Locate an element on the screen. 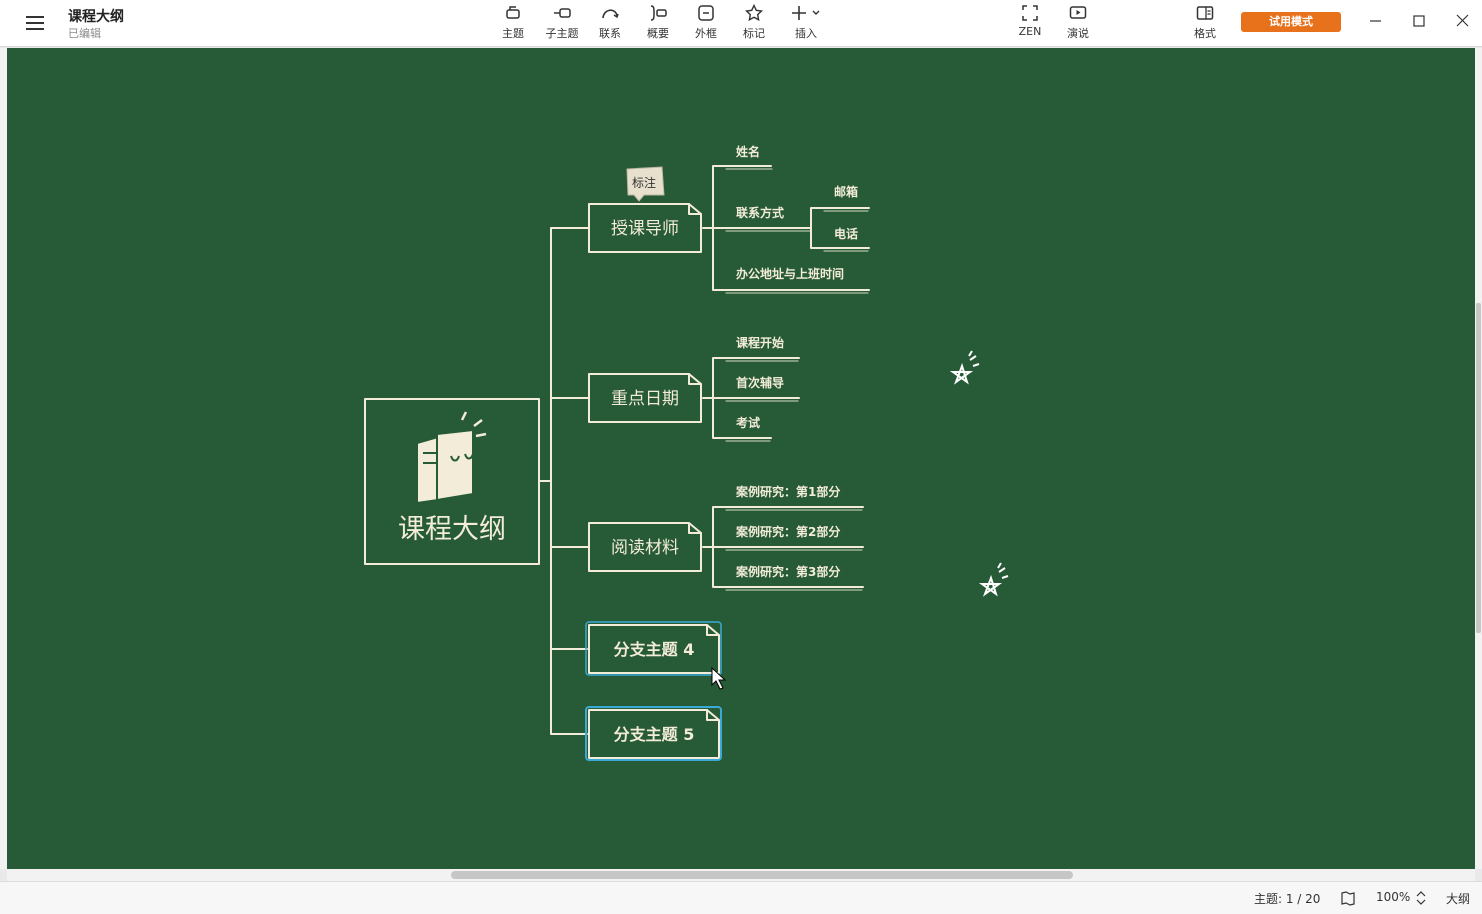  leaf-label: 联系方式 is located at coordinates (760, 212).